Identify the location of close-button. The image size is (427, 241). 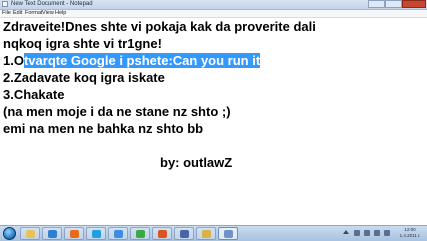
(414, 4).